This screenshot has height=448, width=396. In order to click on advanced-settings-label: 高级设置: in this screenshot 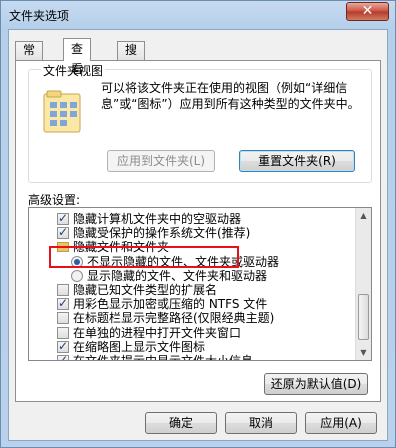, I will do `click(54, 200)`.